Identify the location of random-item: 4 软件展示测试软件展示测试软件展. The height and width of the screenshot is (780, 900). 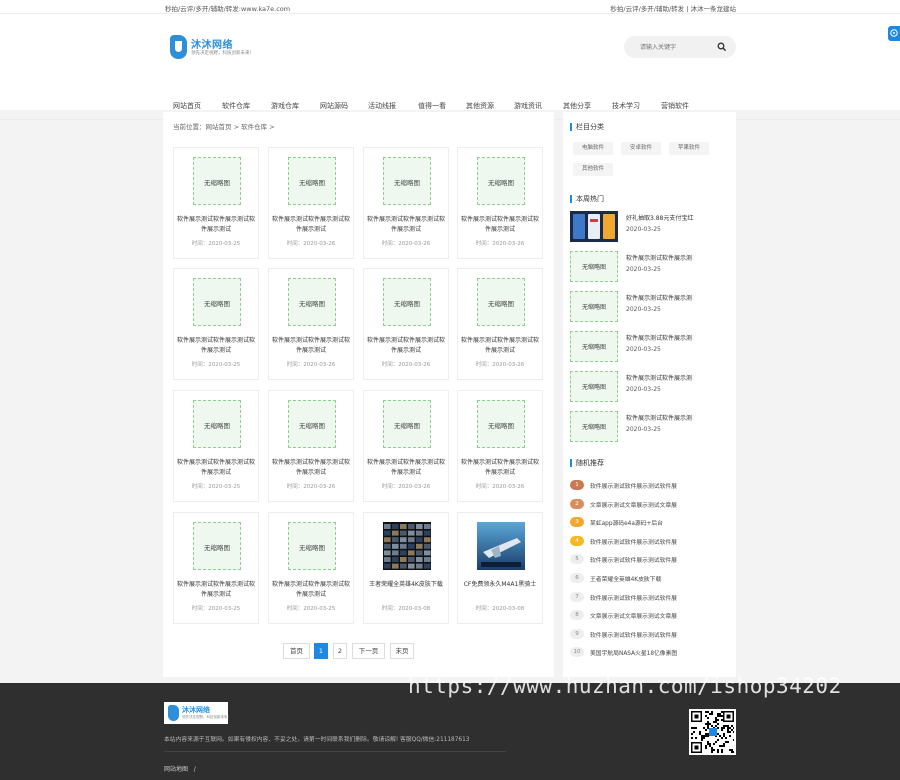
(650, 542).